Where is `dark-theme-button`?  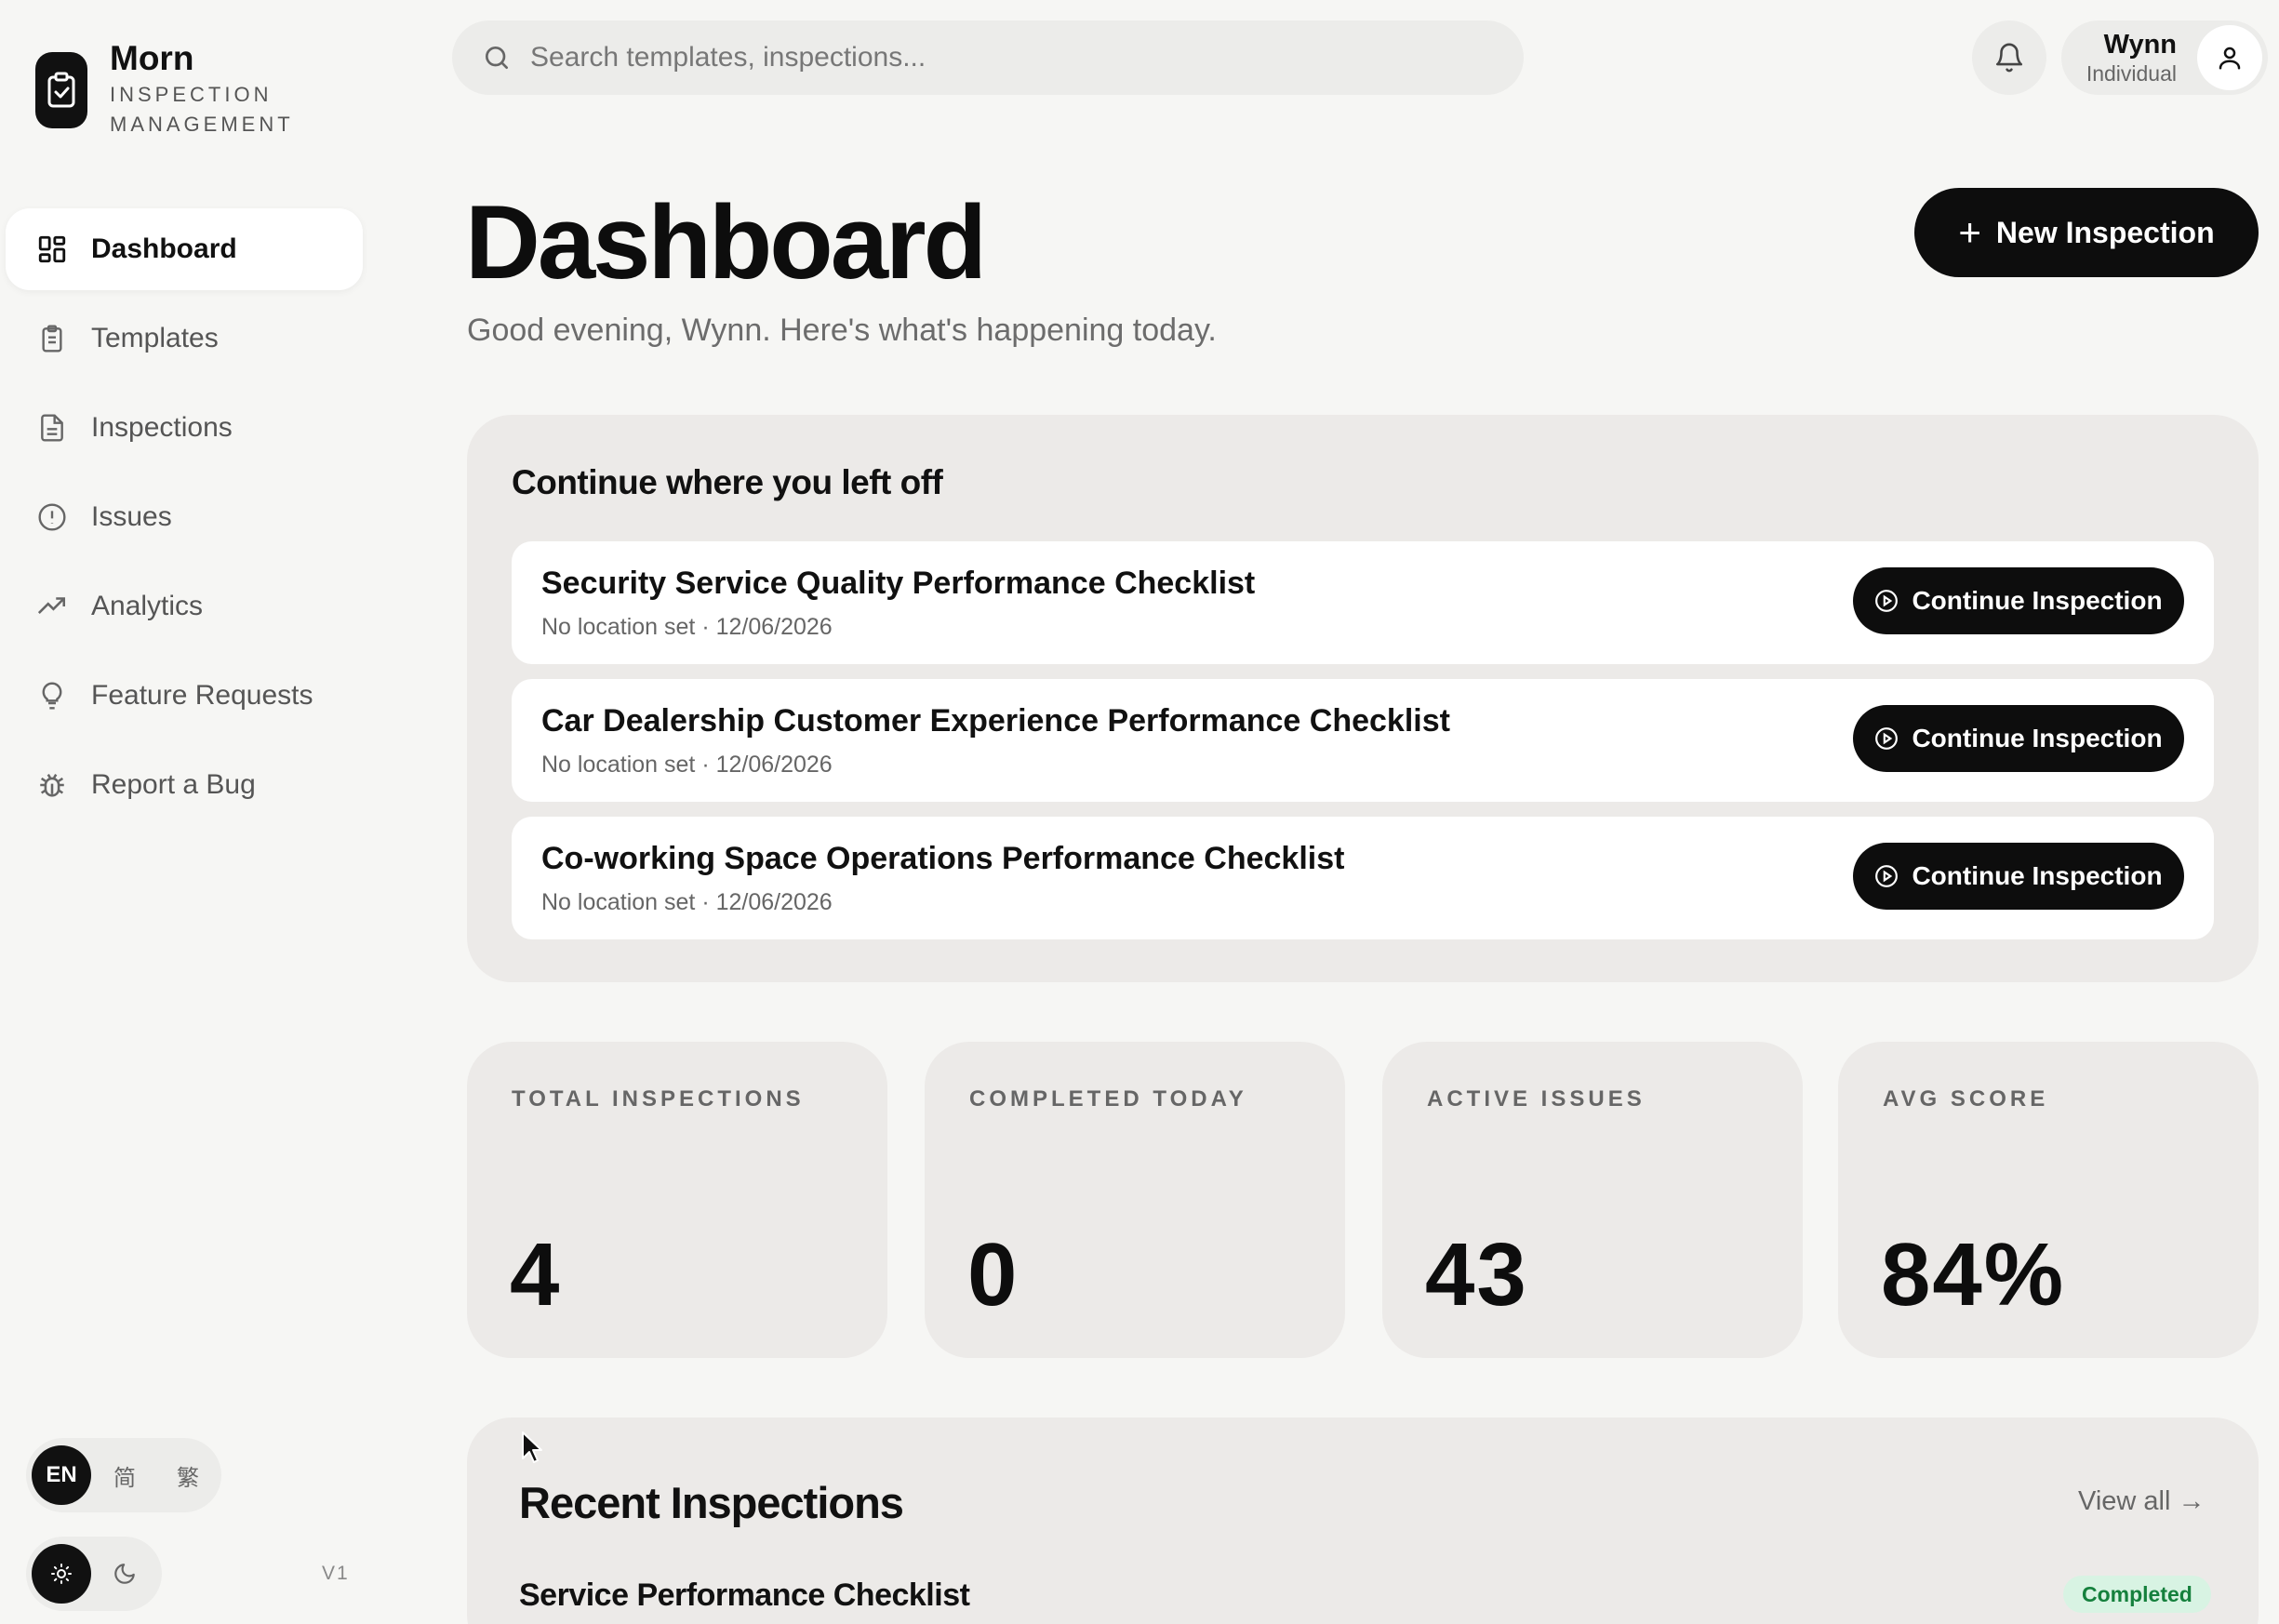
dark-theme-button is located at coordinates (124, 1574).